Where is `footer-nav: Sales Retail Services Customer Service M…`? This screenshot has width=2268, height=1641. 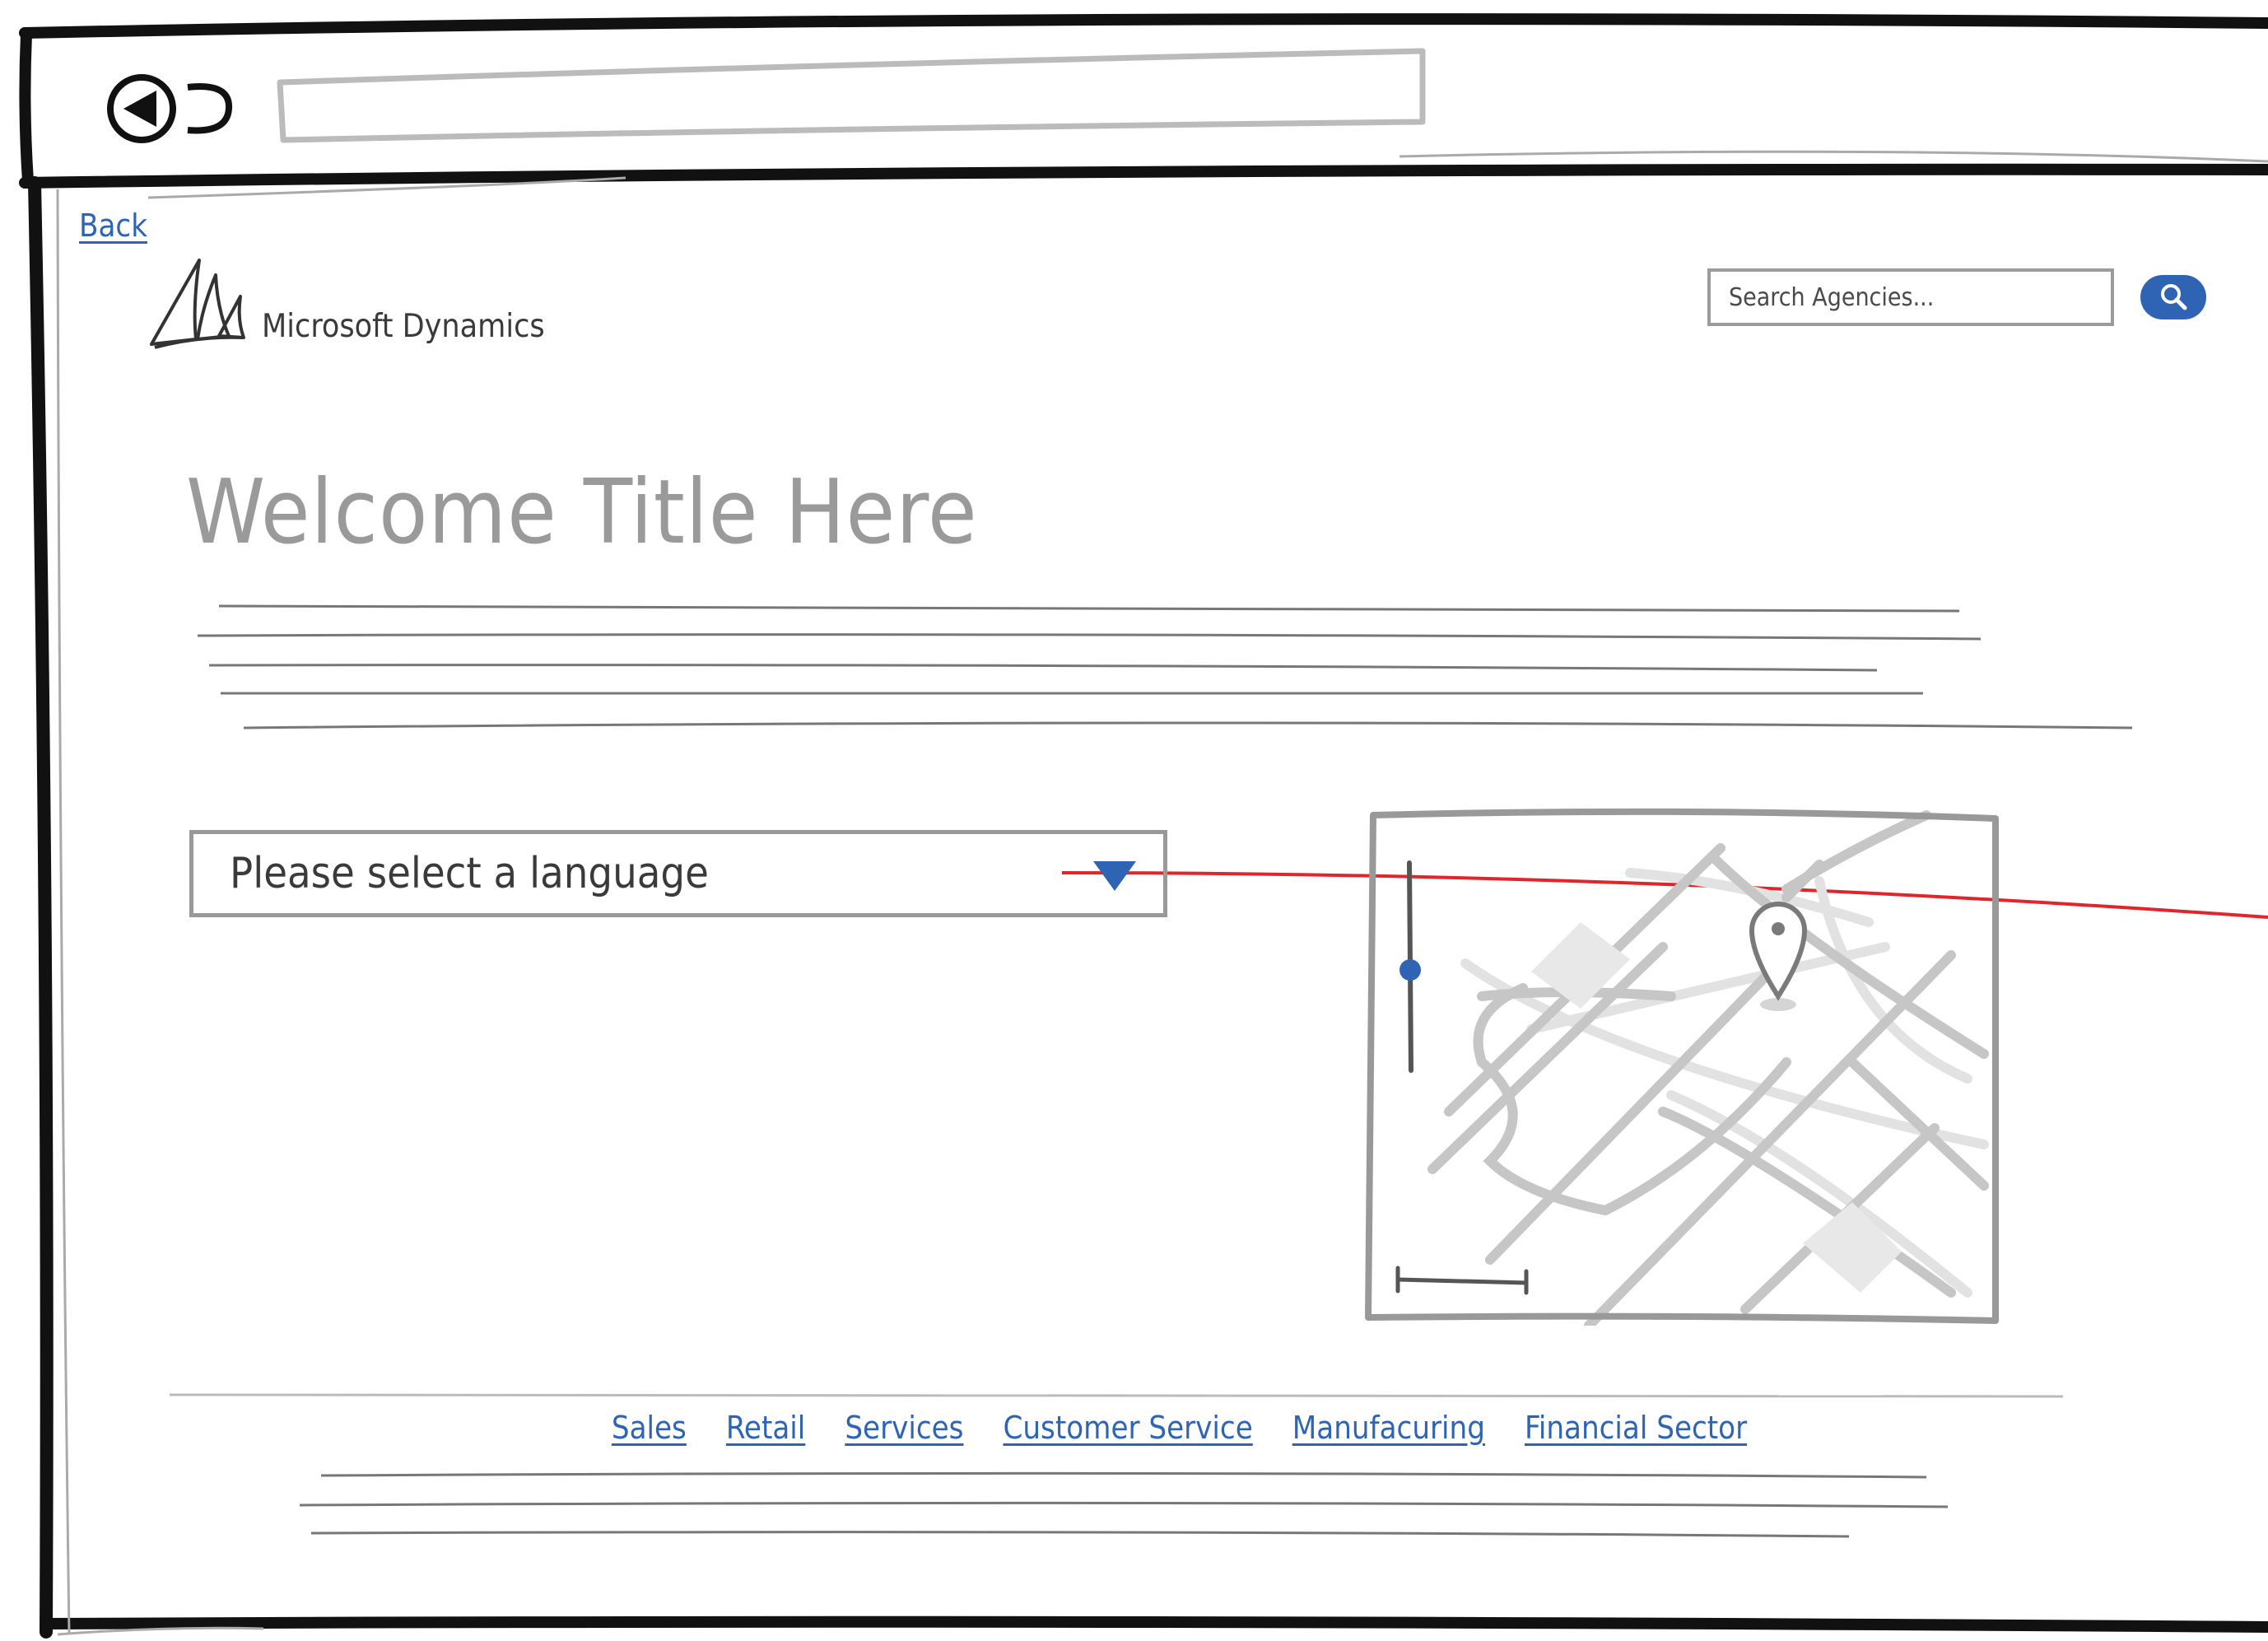
footer-nav: Sales Retail Services Customer Service M… is located at coordinates (1134, 1428).